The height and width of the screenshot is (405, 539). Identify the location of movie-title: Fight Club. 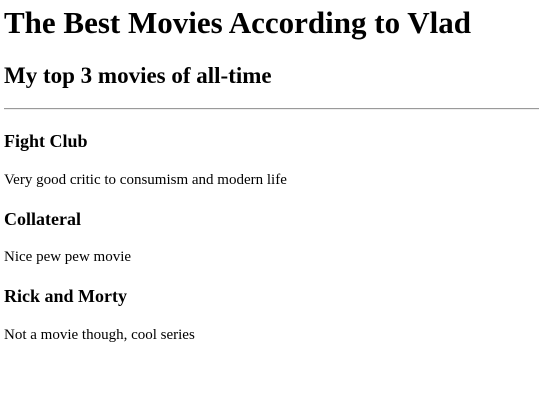
(46, 141).